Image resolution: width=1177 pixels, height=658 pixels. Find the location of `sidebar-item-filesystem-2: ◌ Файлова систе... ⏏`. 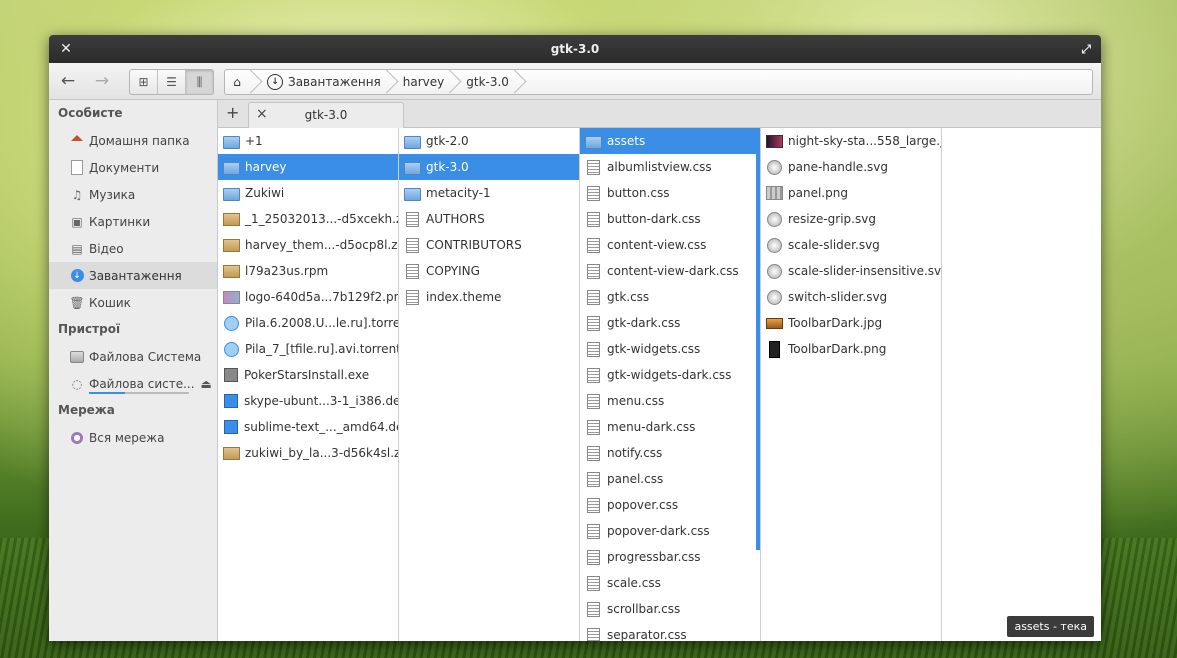

sidebar-item-filesystem-2: ◌ Файлова систе... ⏏ is located at coordinates (133, 383).